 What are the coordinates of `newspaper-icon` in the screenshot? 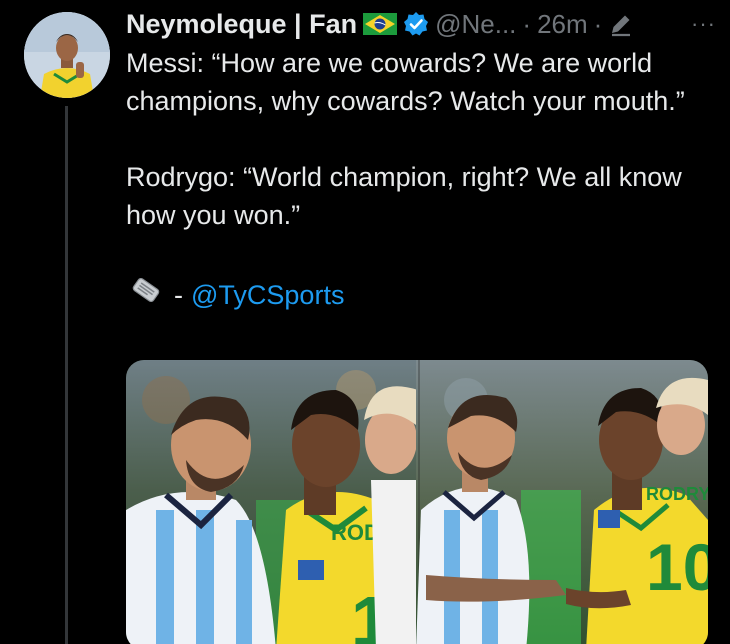 It's located at (146, 295).